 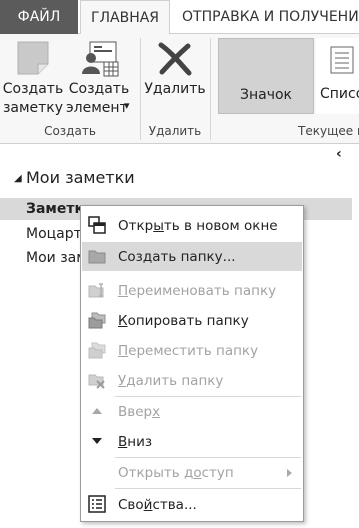 I want to click on menu-open-new-window-label: Открыть в новом окне, so click(x=198, y=225).